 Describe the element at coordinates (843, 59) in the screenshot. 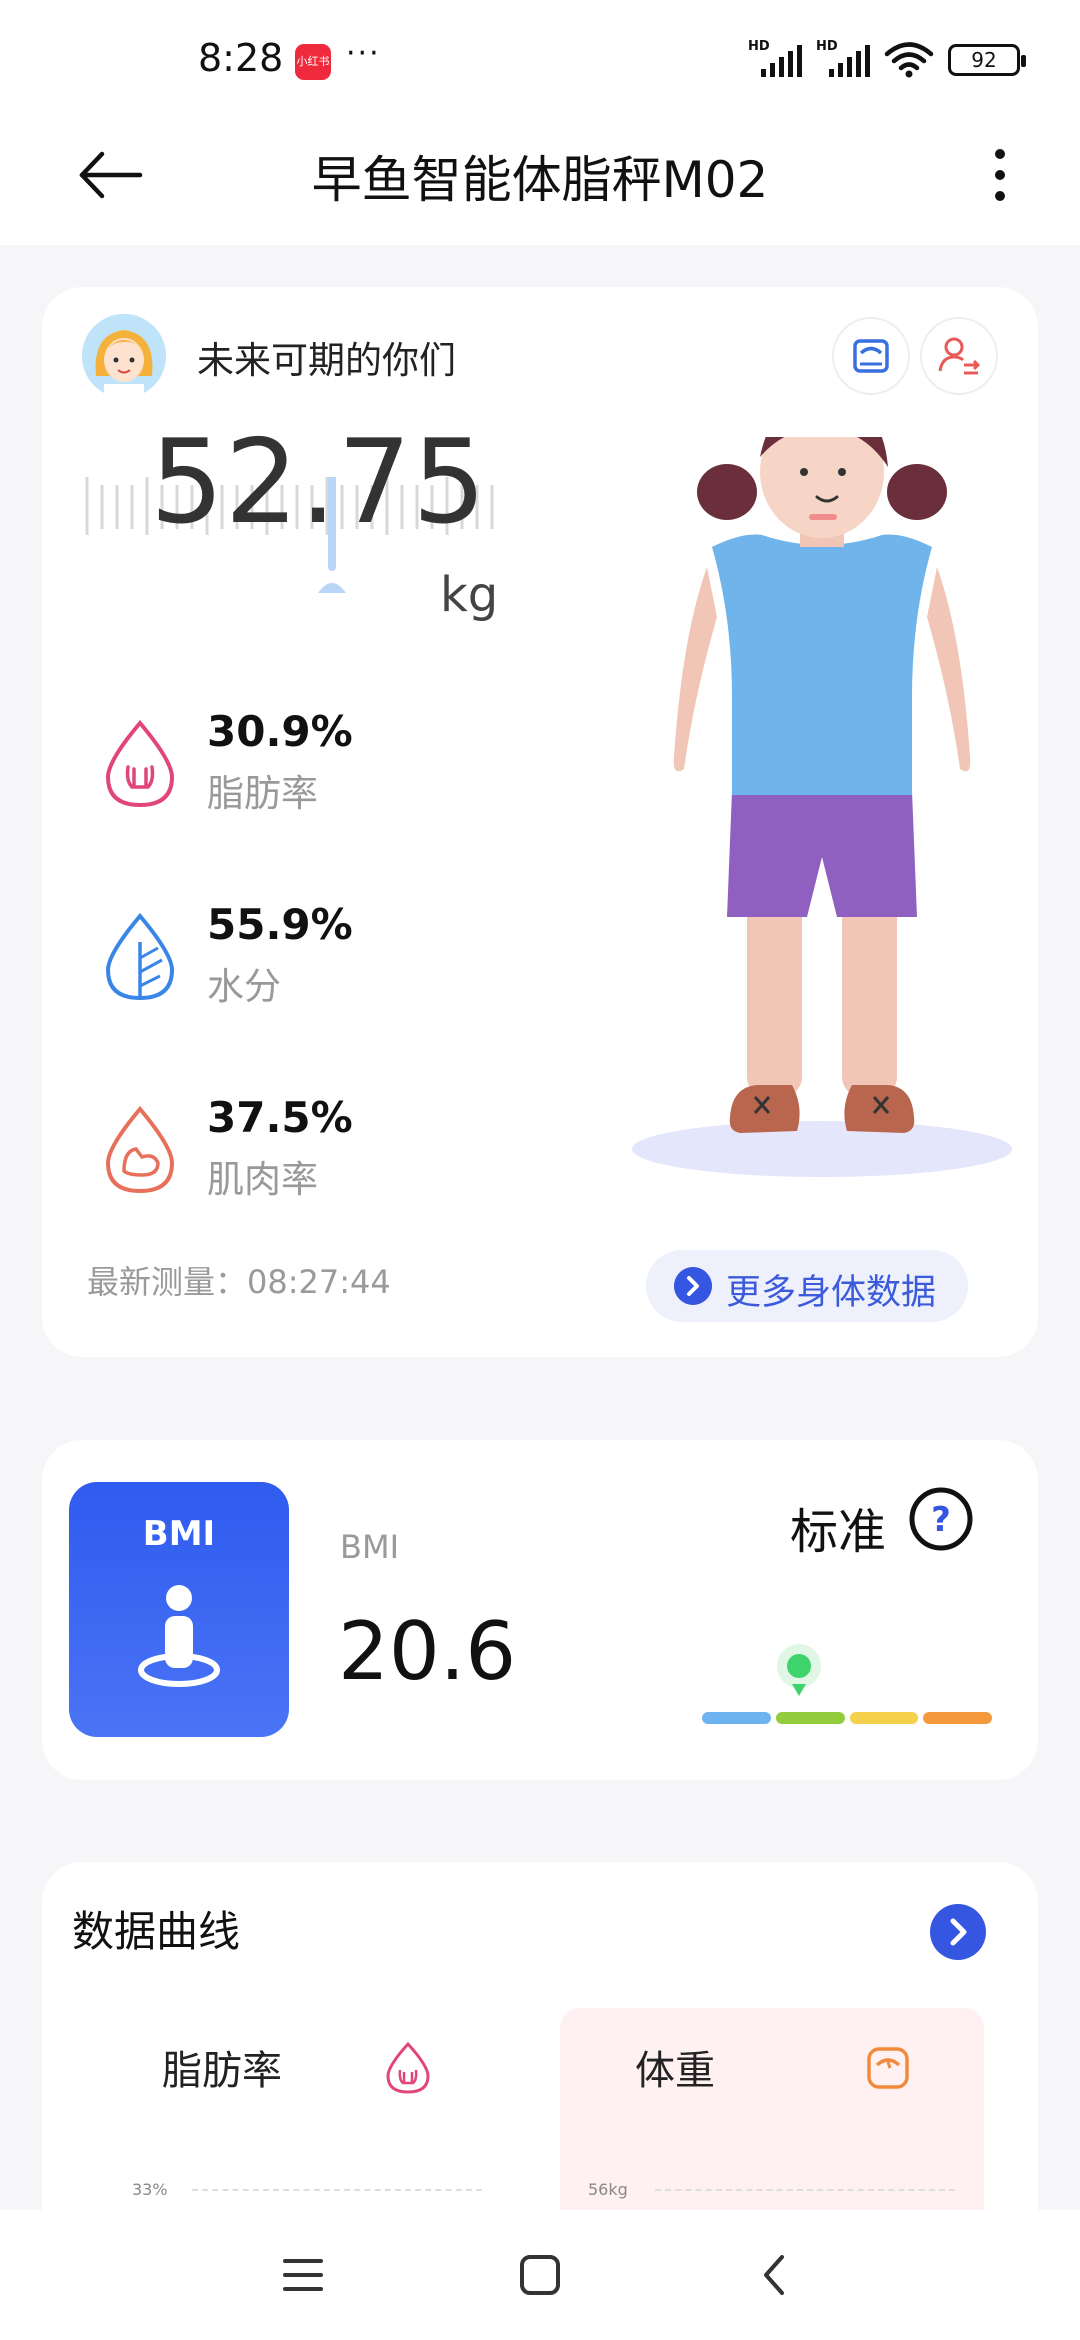

I see `cell-signal-2-icon: HD` at that location.